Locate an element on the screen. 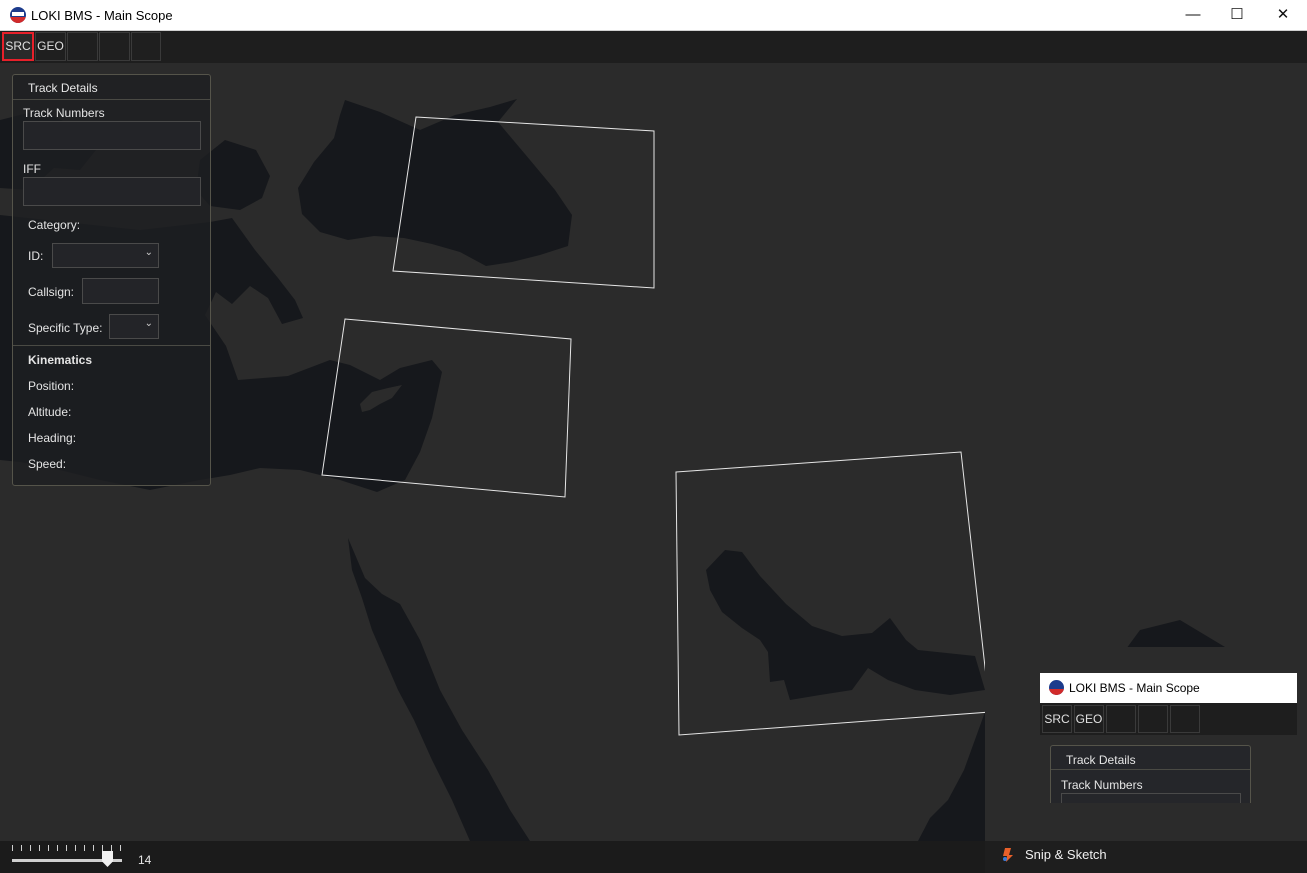 The height and width of the screenshot is (873, 1307). snip-panel-divider is located at coordinates (1150, 769).